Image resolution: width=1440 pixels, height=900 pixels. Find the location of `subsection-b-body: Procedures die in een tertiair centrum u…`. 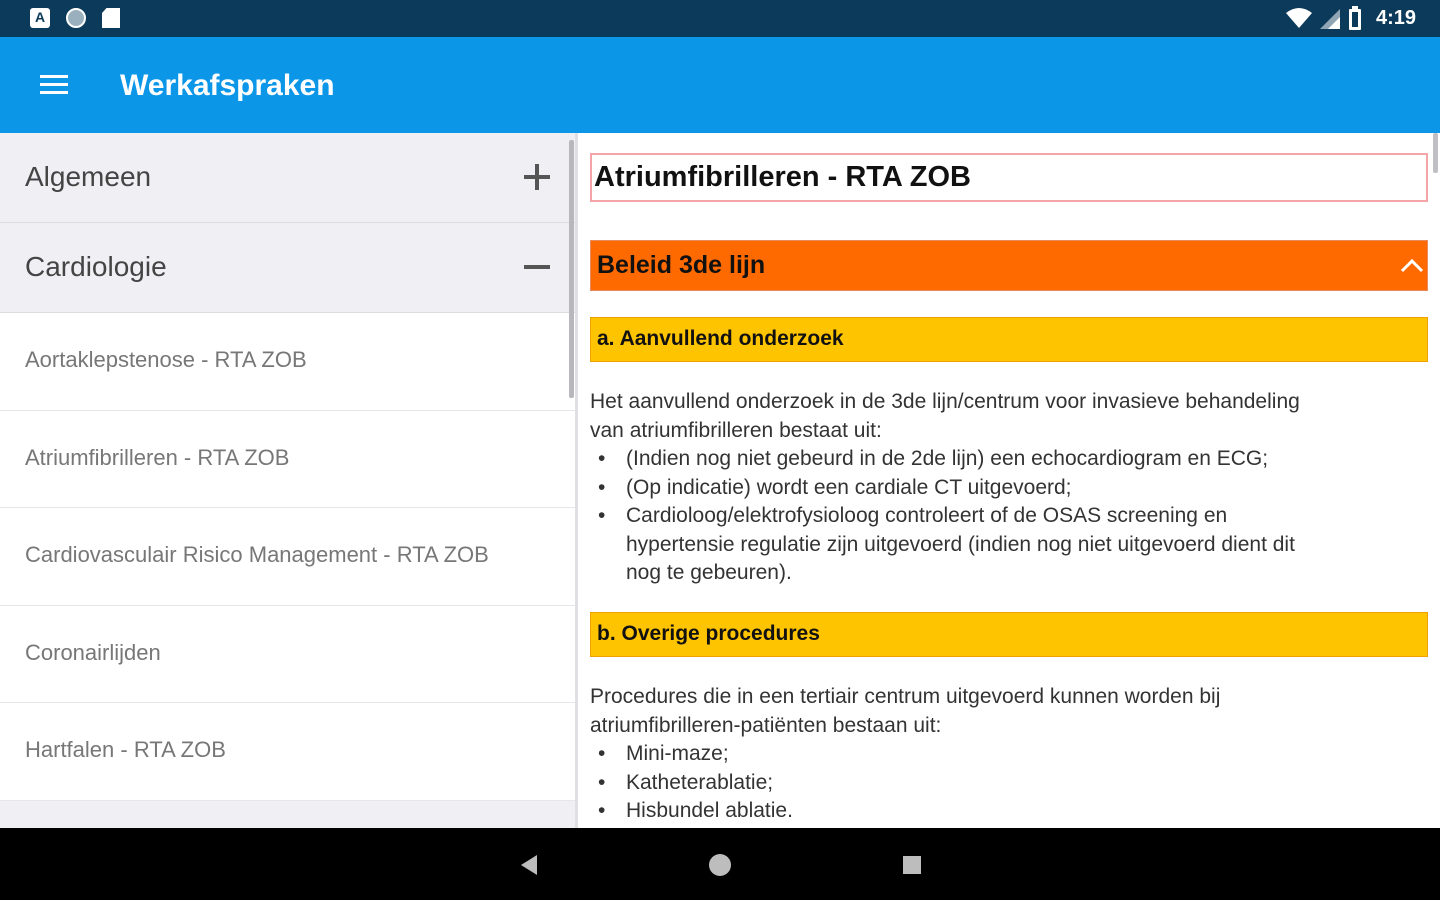

subsection-b-body: Procedures die in een tertiair centrum u… is located at coordinates (1005, 754).